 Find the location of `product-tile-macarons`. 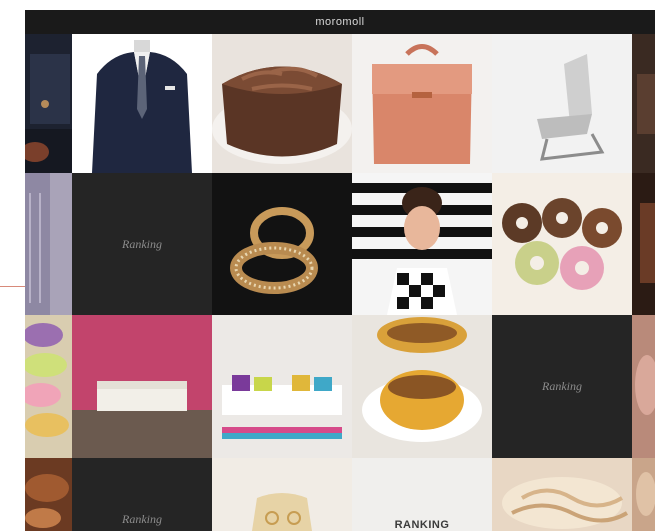

product-tile-macarons is located at coordinates (48, 386).